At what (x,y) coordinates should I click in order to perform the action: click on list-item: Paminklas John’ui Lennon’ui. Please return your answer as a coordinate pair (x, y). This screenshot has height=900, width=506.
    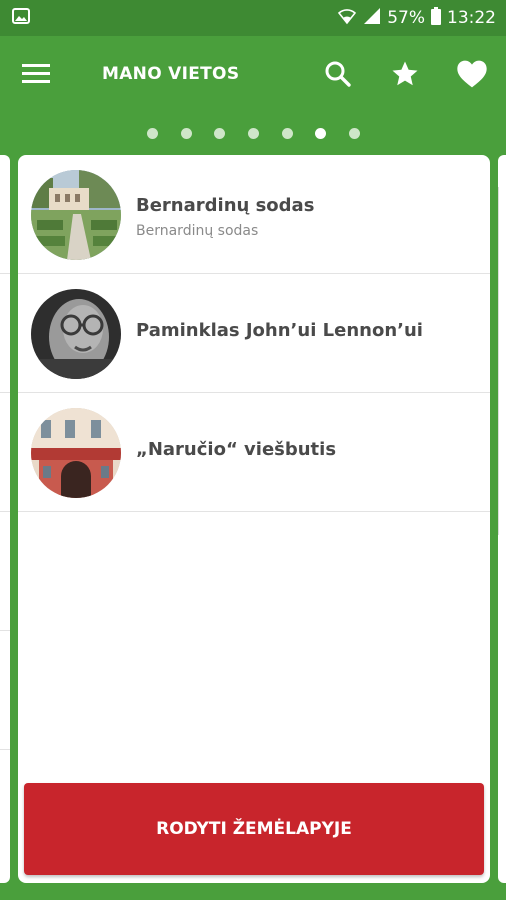
    Looking at the image, I should click on (254, 333).